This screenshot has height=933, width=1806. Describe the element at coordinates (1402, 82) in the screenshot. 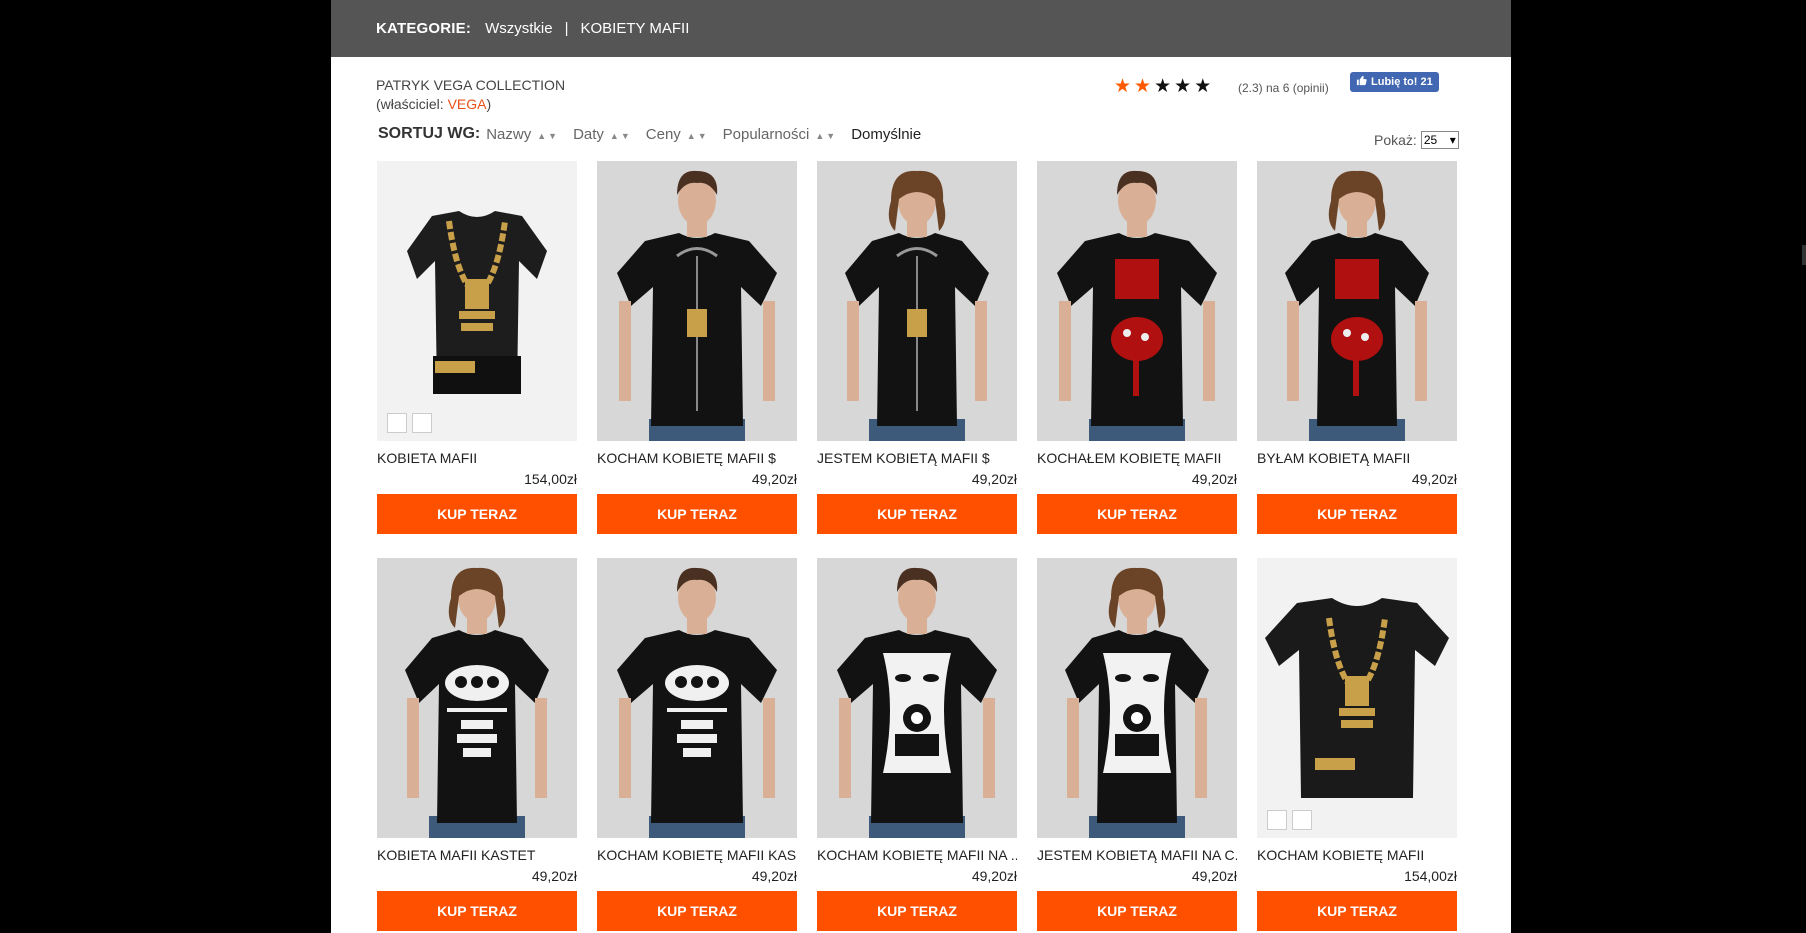

I see `facebook-like-label: Lubię to! 21` at that location.